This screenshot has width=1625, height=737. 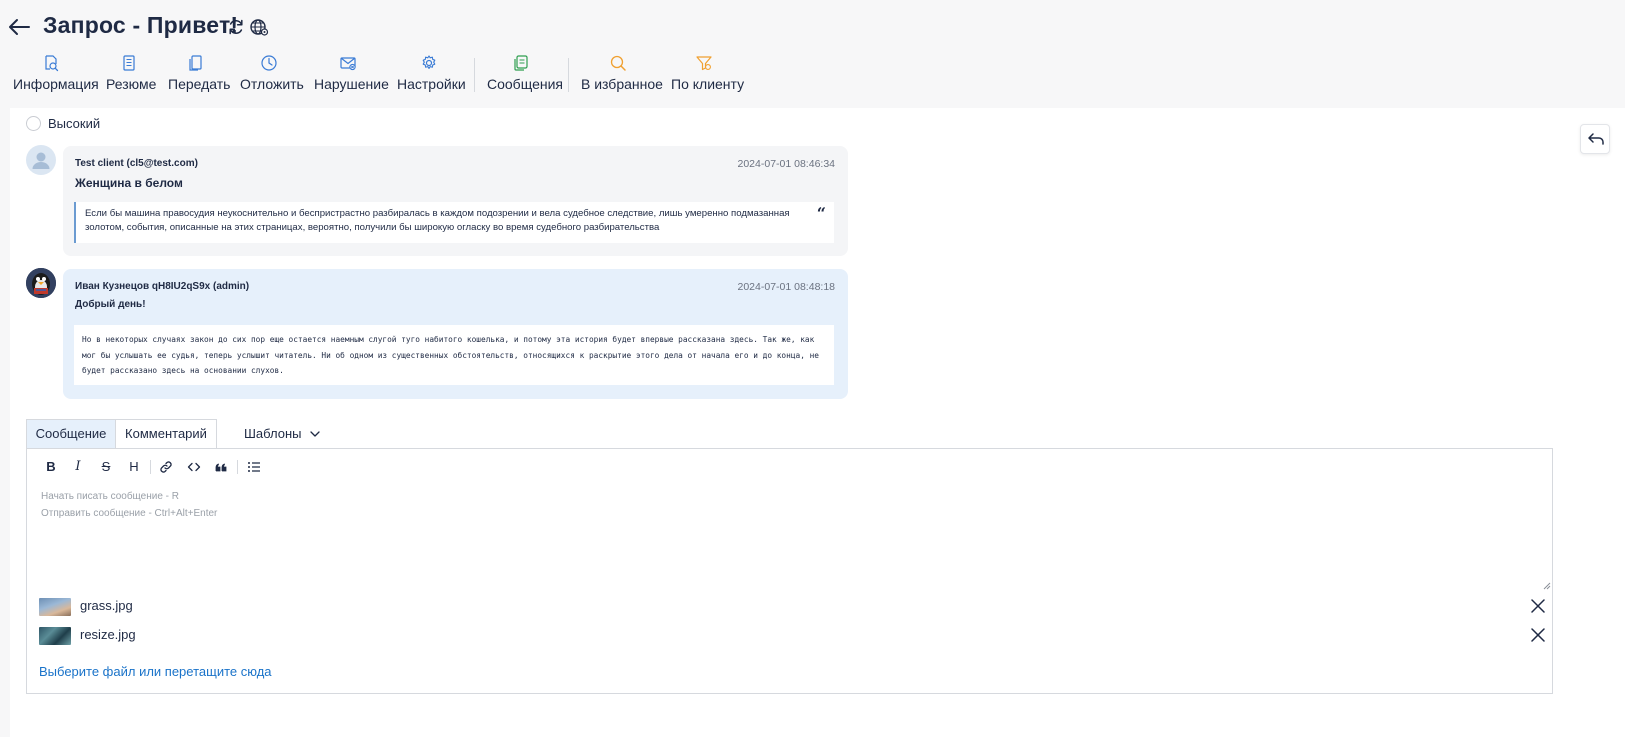 I want to click on admin-avatar-icon, so click(x=41, y=283).